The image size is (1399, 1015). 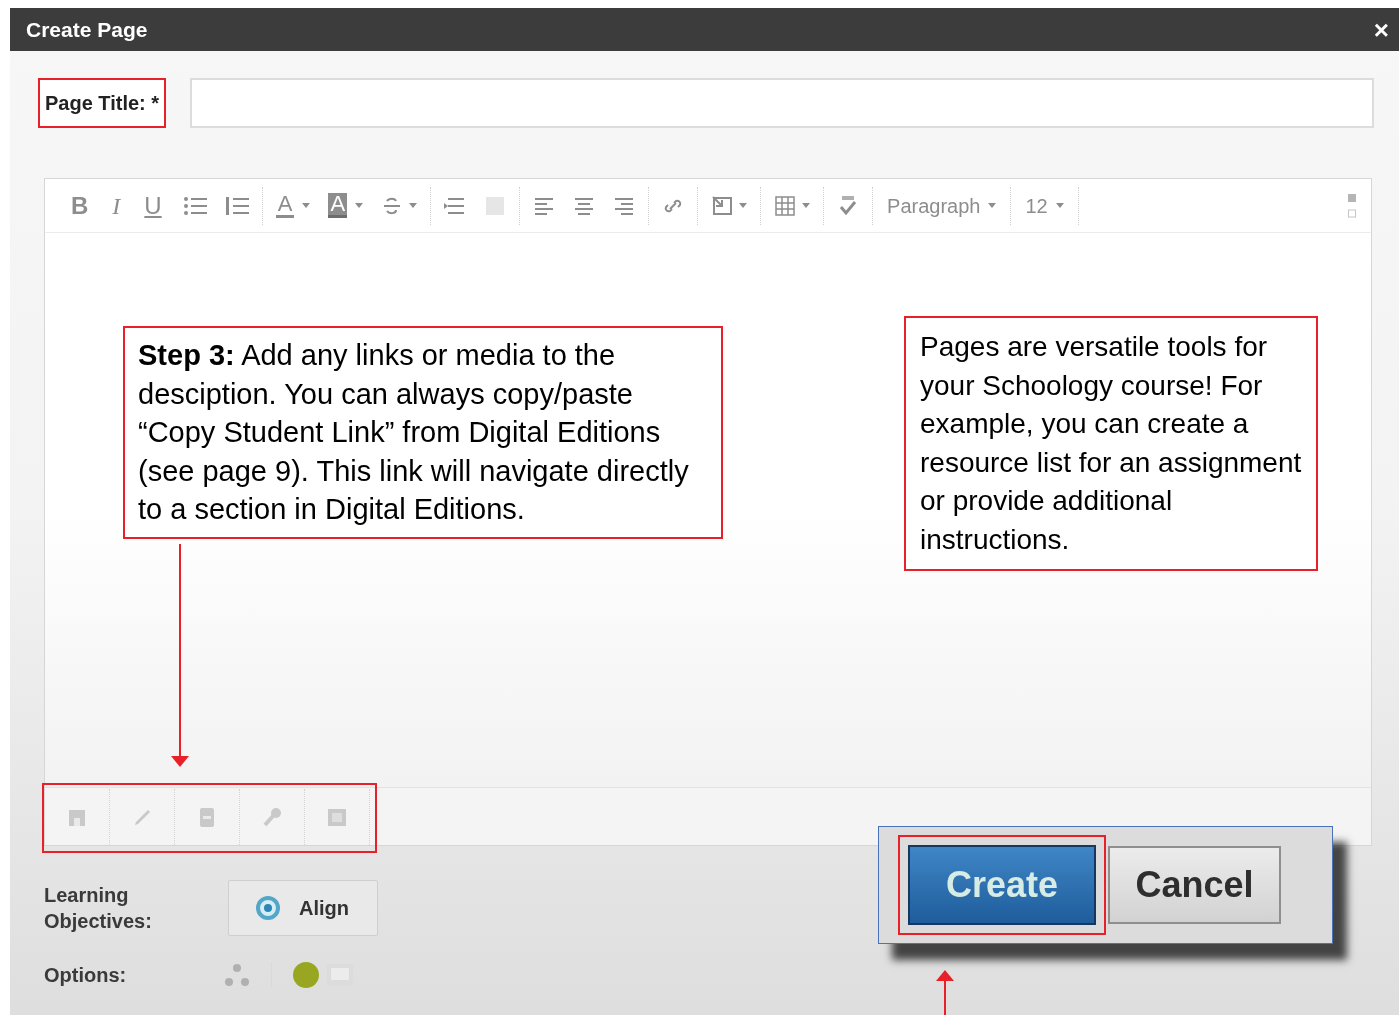 What do you see at coordinates (1352, 205) in the screenshot?
I see `resize-grip-icon` at bounding box center [1352, 205].